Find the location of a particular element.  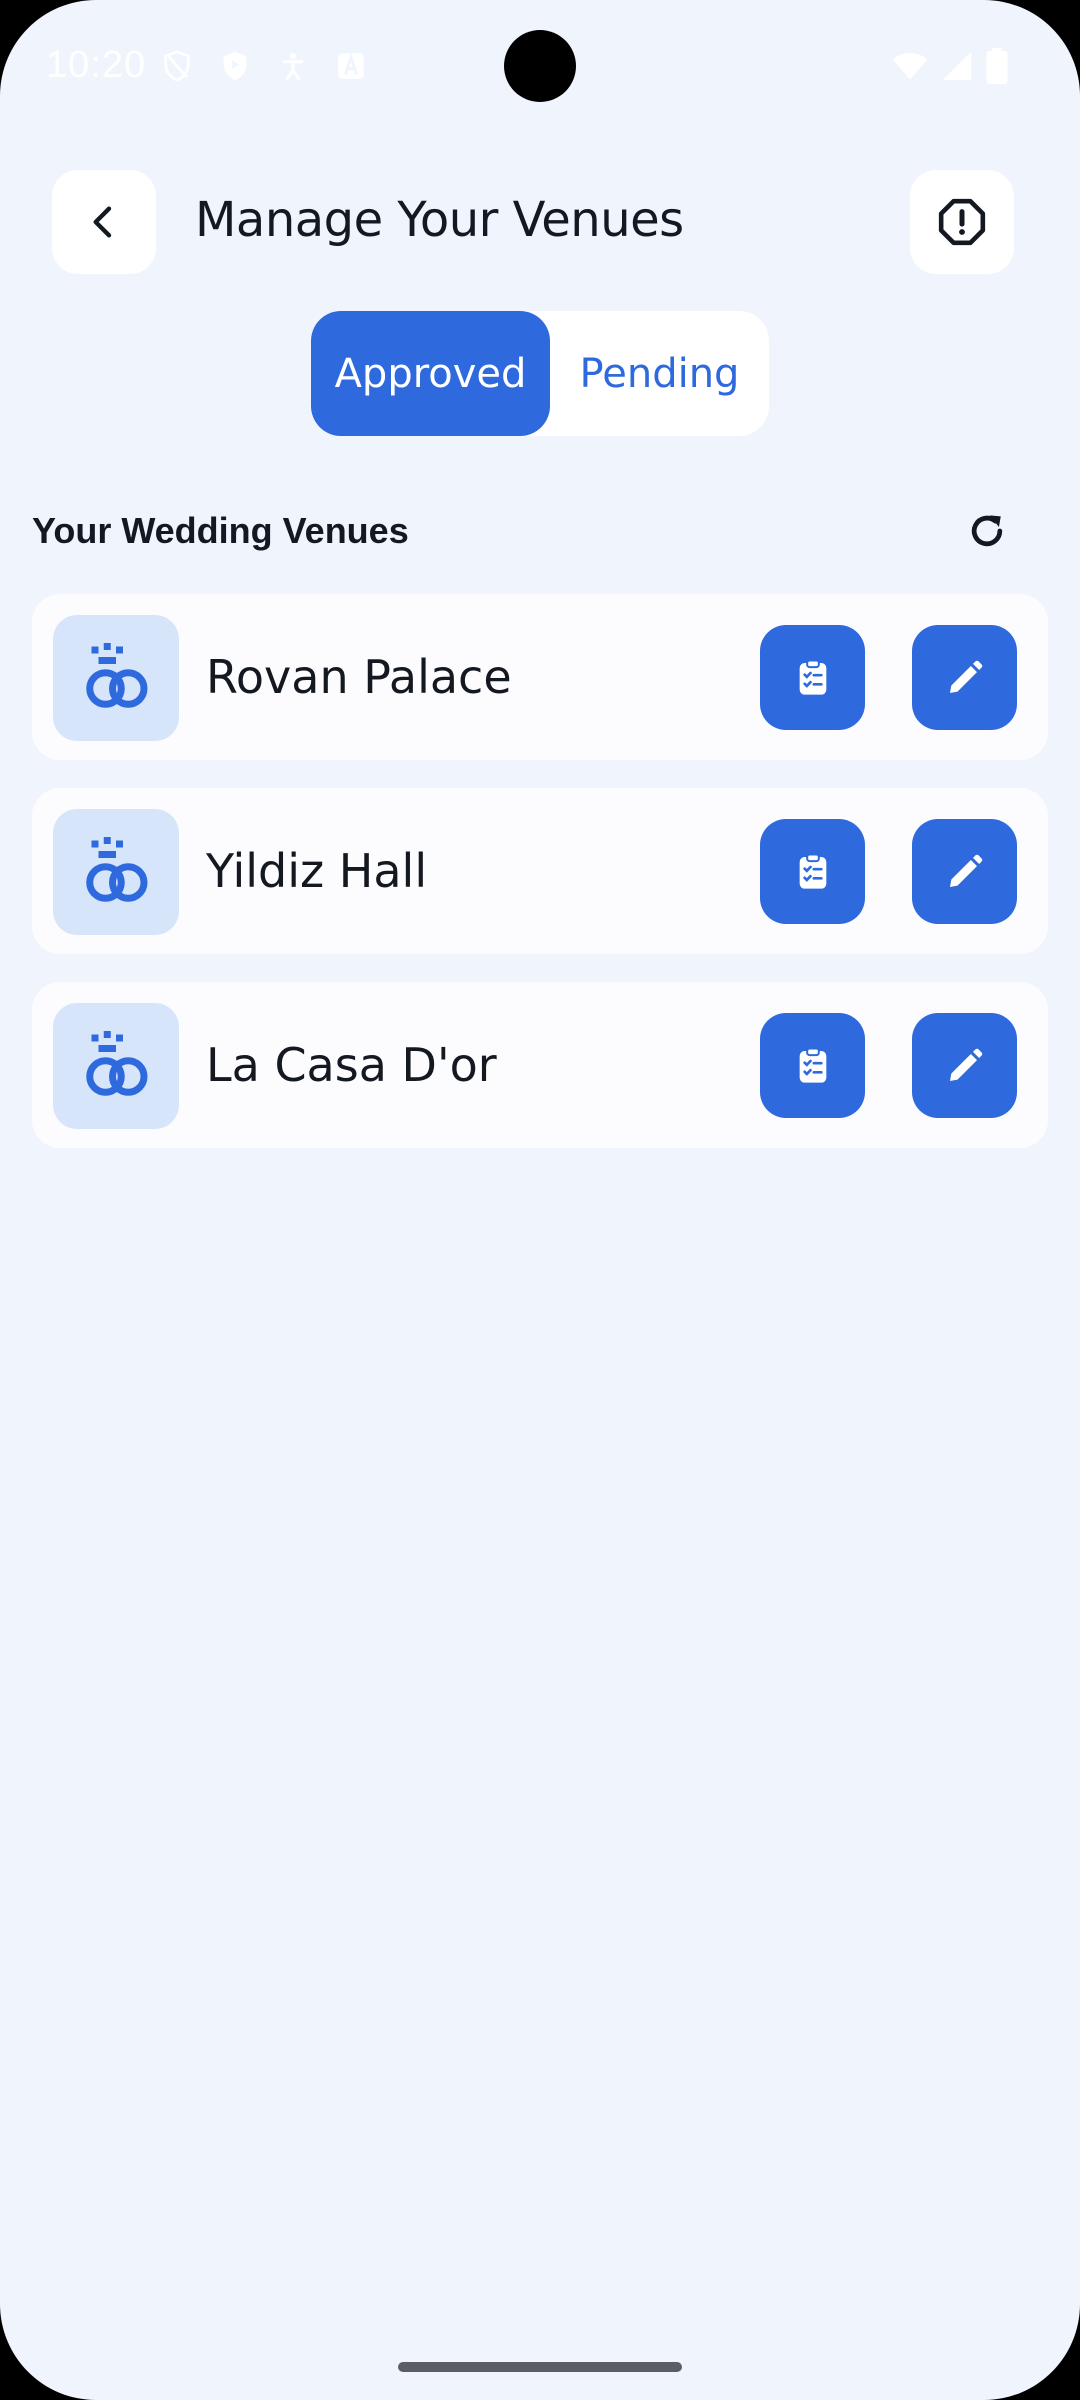

page-title: Manage Your Venues is located at coordinates (439, 220).